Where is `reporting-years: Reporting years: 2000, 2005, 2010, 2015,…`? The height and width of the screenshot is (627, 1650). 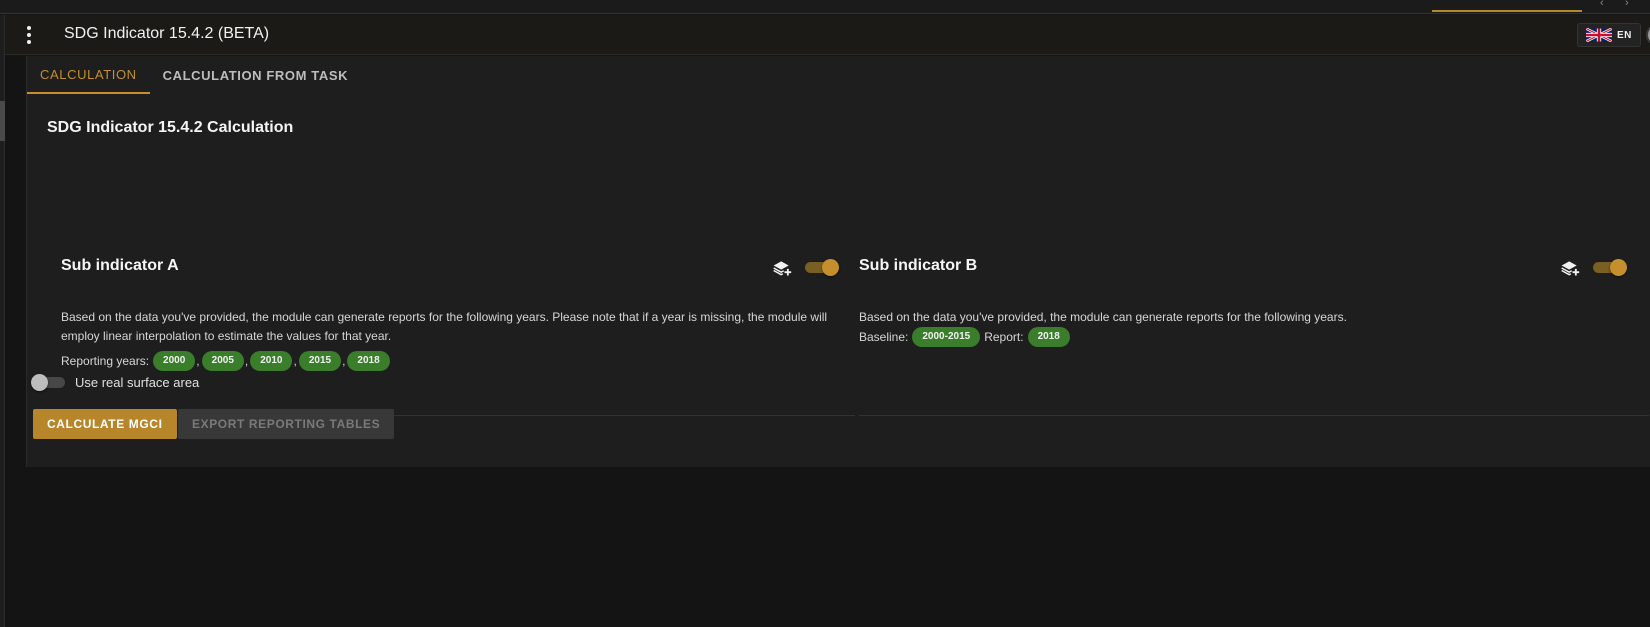
reporting-years: Reporting years: 2000, 2005, 2010, 2015,… is located at coordinates (225, 361).